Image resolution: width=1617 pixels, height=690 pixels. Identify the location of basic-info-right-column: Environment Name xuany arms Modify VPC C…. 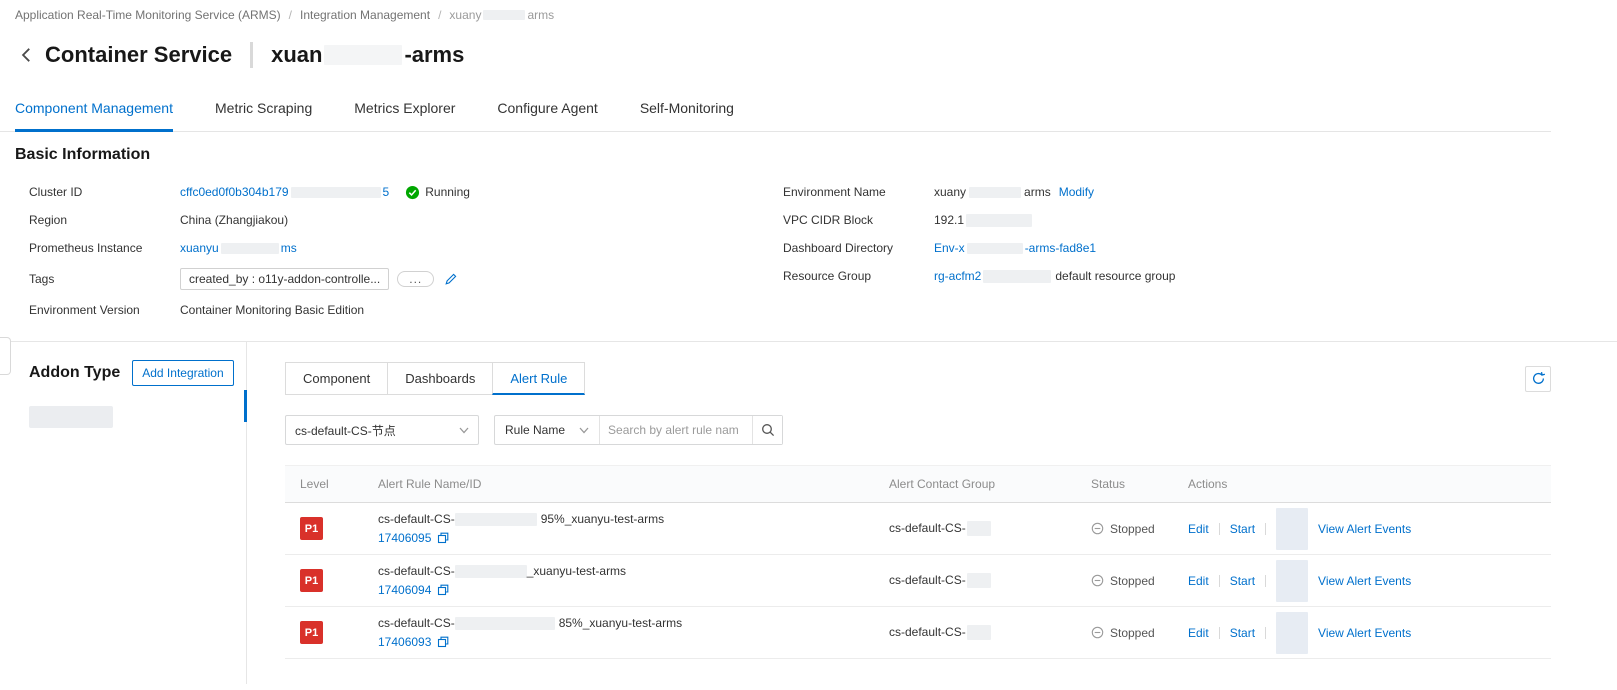
(1192, 251).